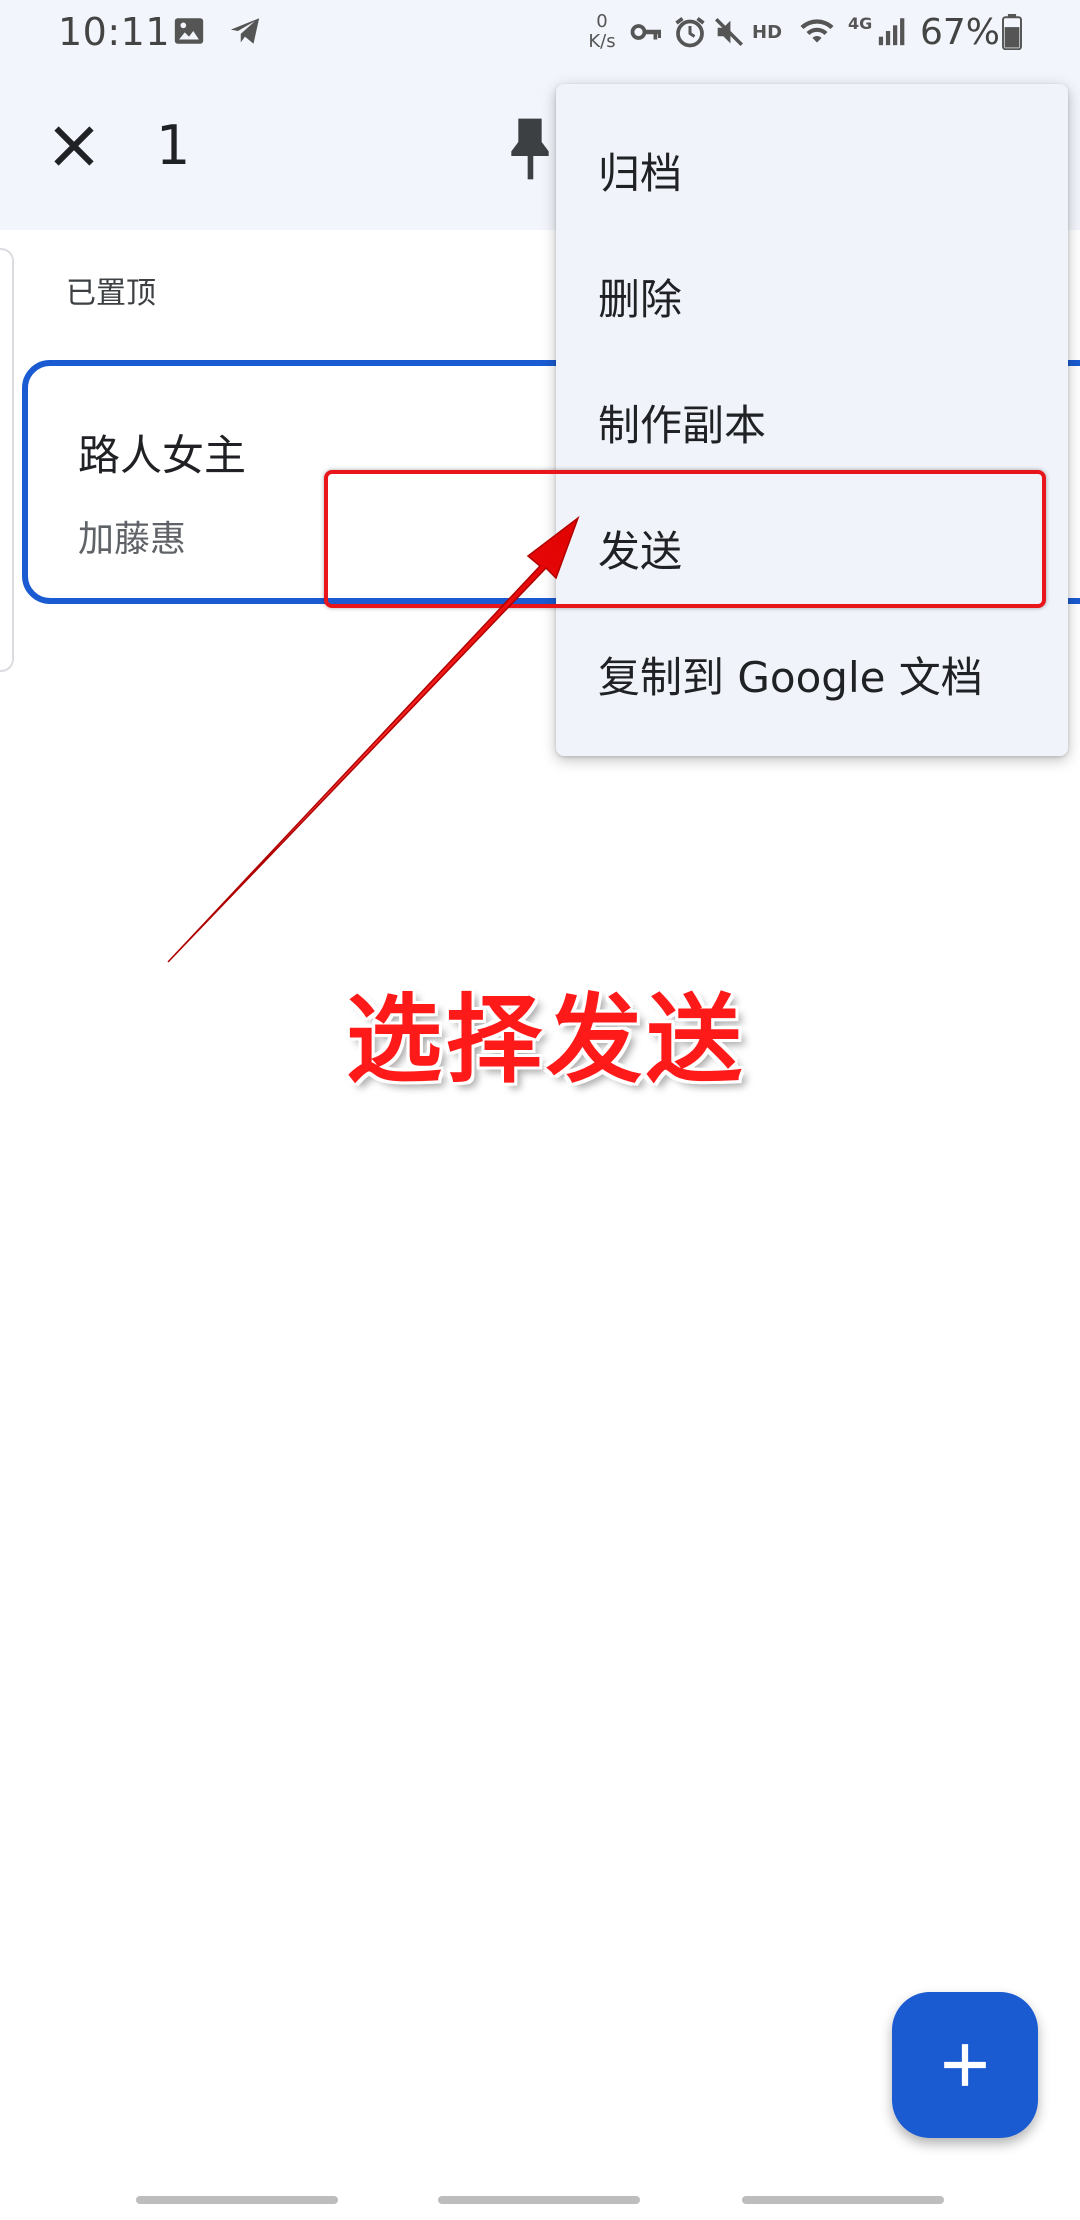 The width and height of the screenshot is (1080, 2220). Describe the element at coordinates (640, 296) in the screenshot. I see `menu-item-delete: 删除` at that location.